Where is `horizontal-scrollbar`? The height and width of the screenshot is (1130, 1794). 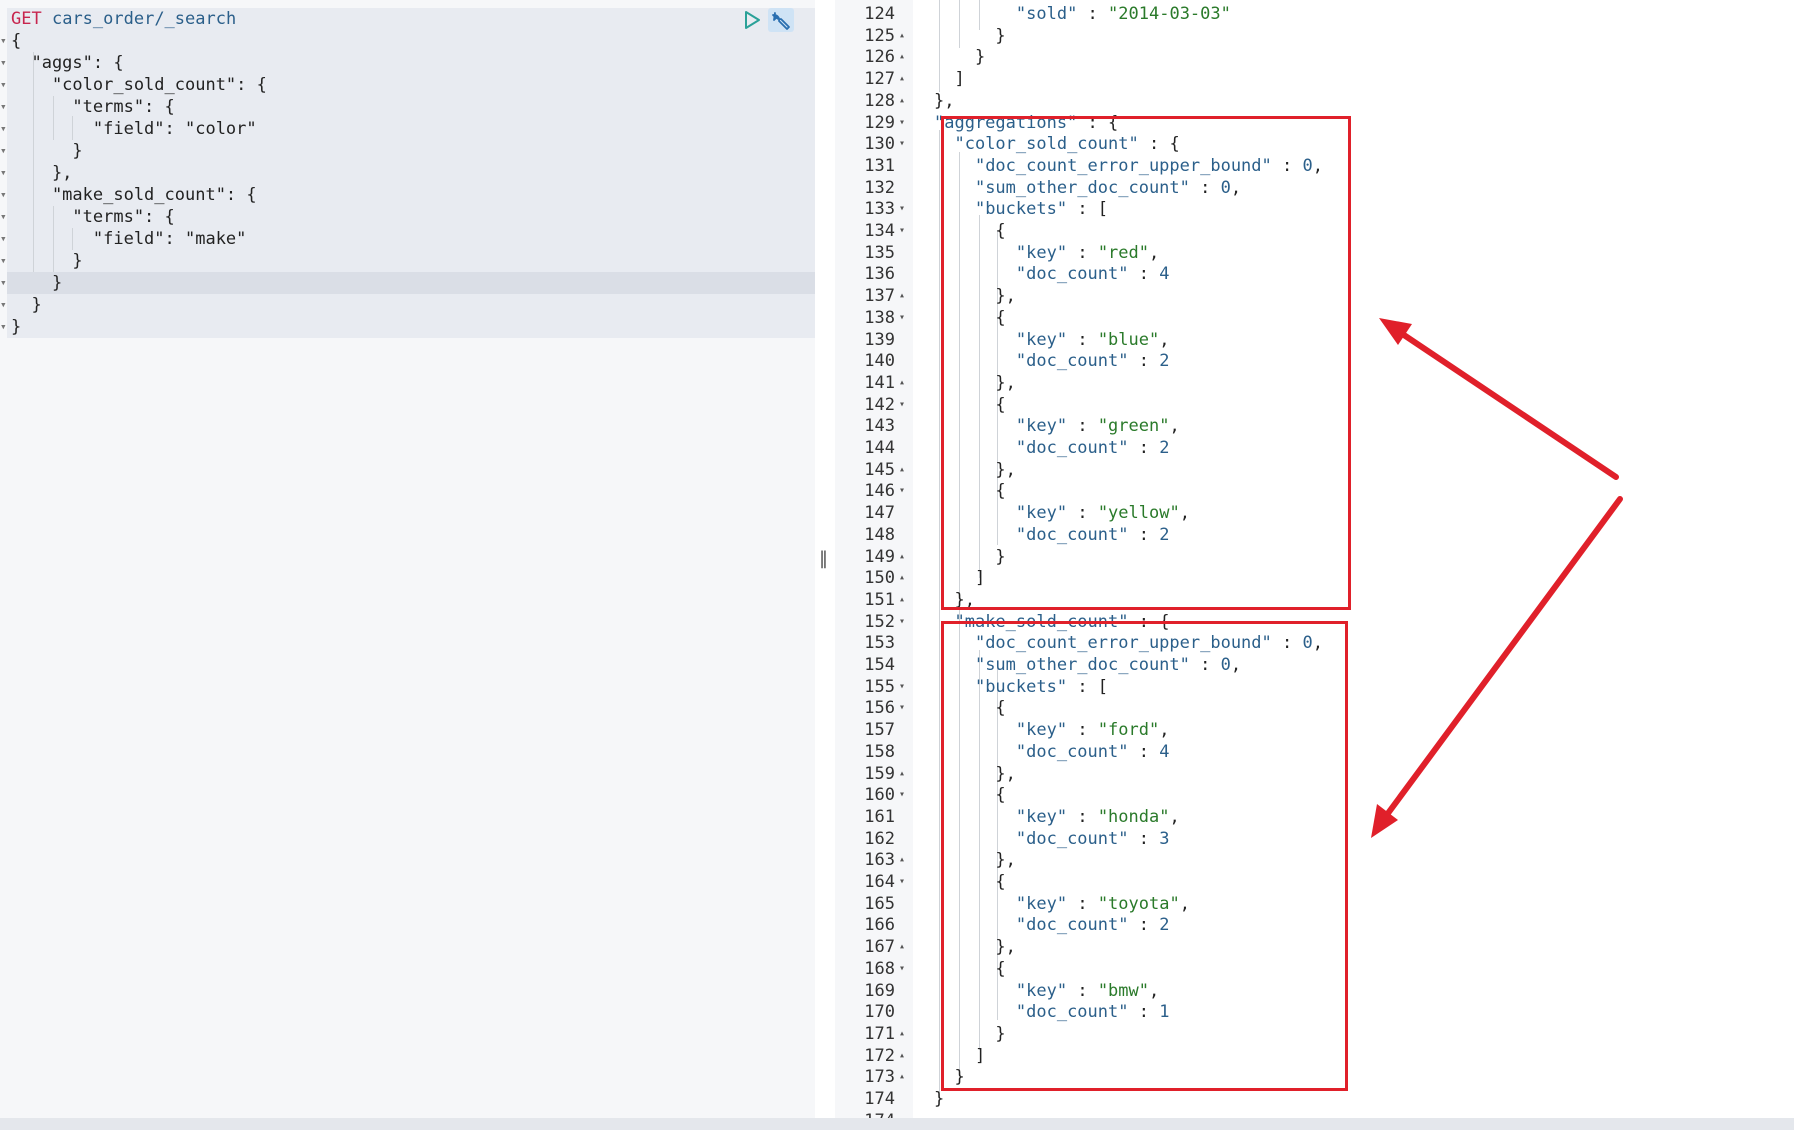 horizontal-scrollbar is located at coordinates (897, 1124).